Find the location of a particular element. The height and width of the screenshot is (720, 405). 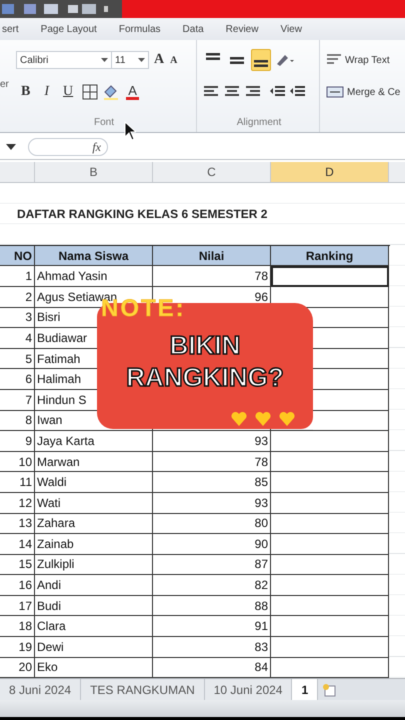

insert-function-button: fx is located at coordinates (68, 147).